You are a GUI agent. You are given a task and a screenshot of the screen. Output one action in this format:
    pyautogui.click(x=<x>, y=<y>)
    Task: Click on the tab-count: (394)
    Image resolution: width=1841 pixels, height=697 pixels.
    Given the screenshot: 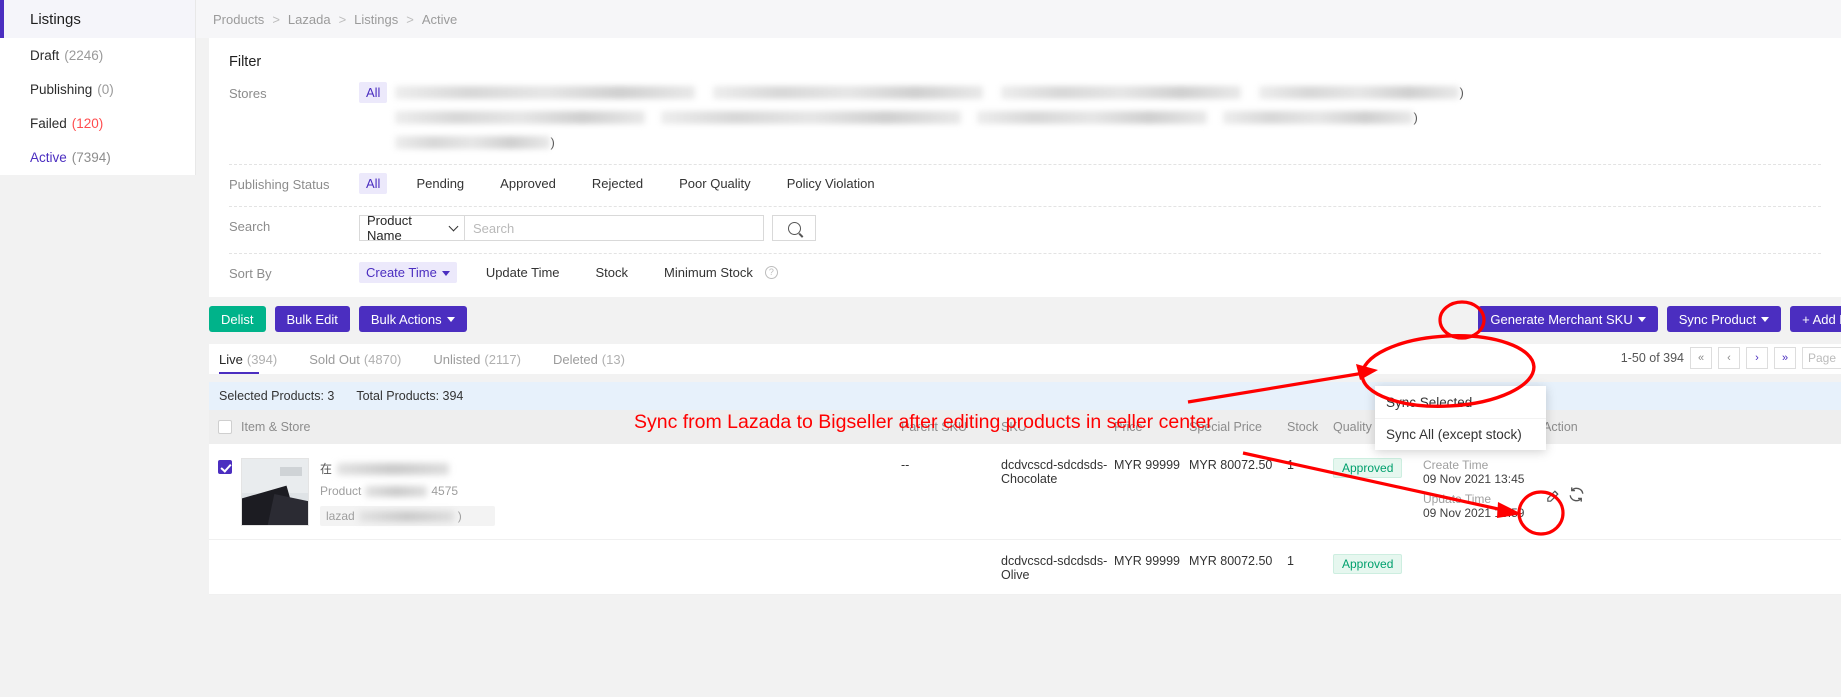 What is the action you would take?
    pyautogui.click(x=262, y=359)
    